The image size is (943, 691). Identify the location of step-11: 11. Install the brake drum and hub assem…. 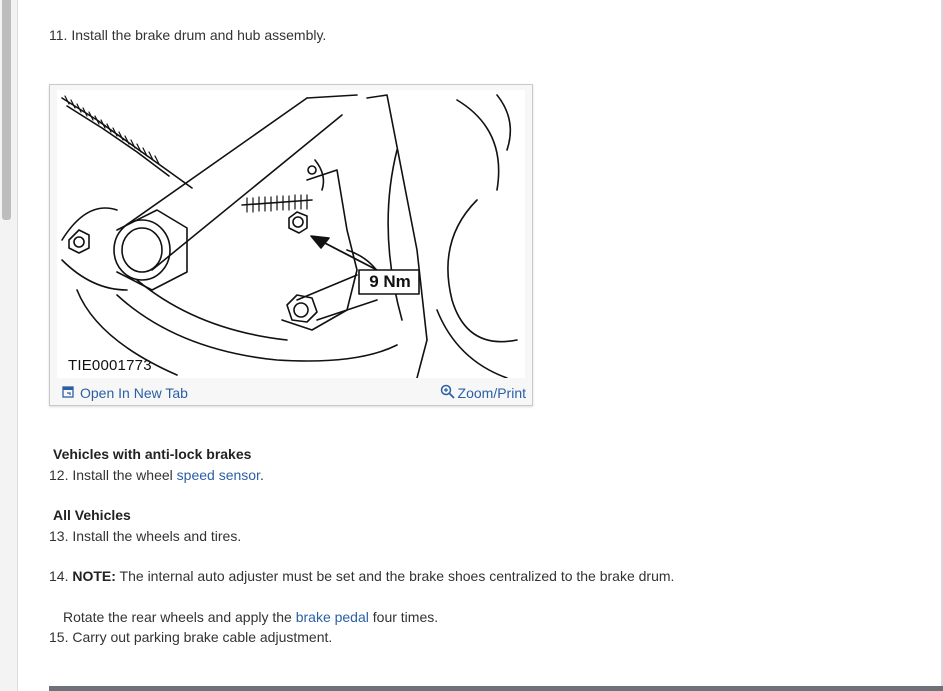
(187, 35).